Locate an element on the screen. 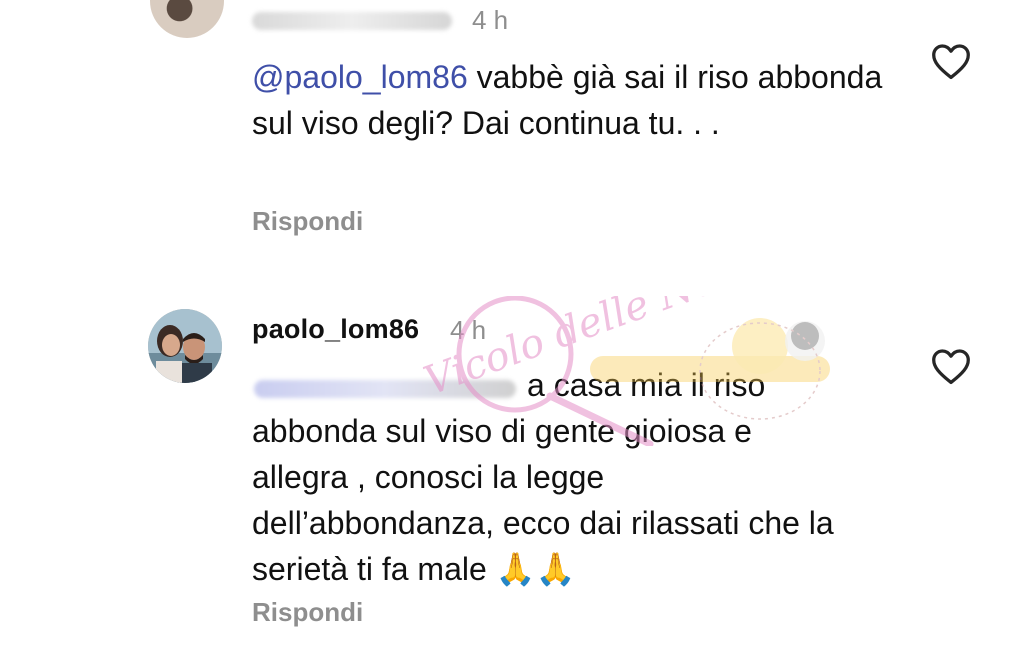 Image resolution: width=1024 pixels, height=659 pixels. avatar-photo is located at coordinates (185, 346).